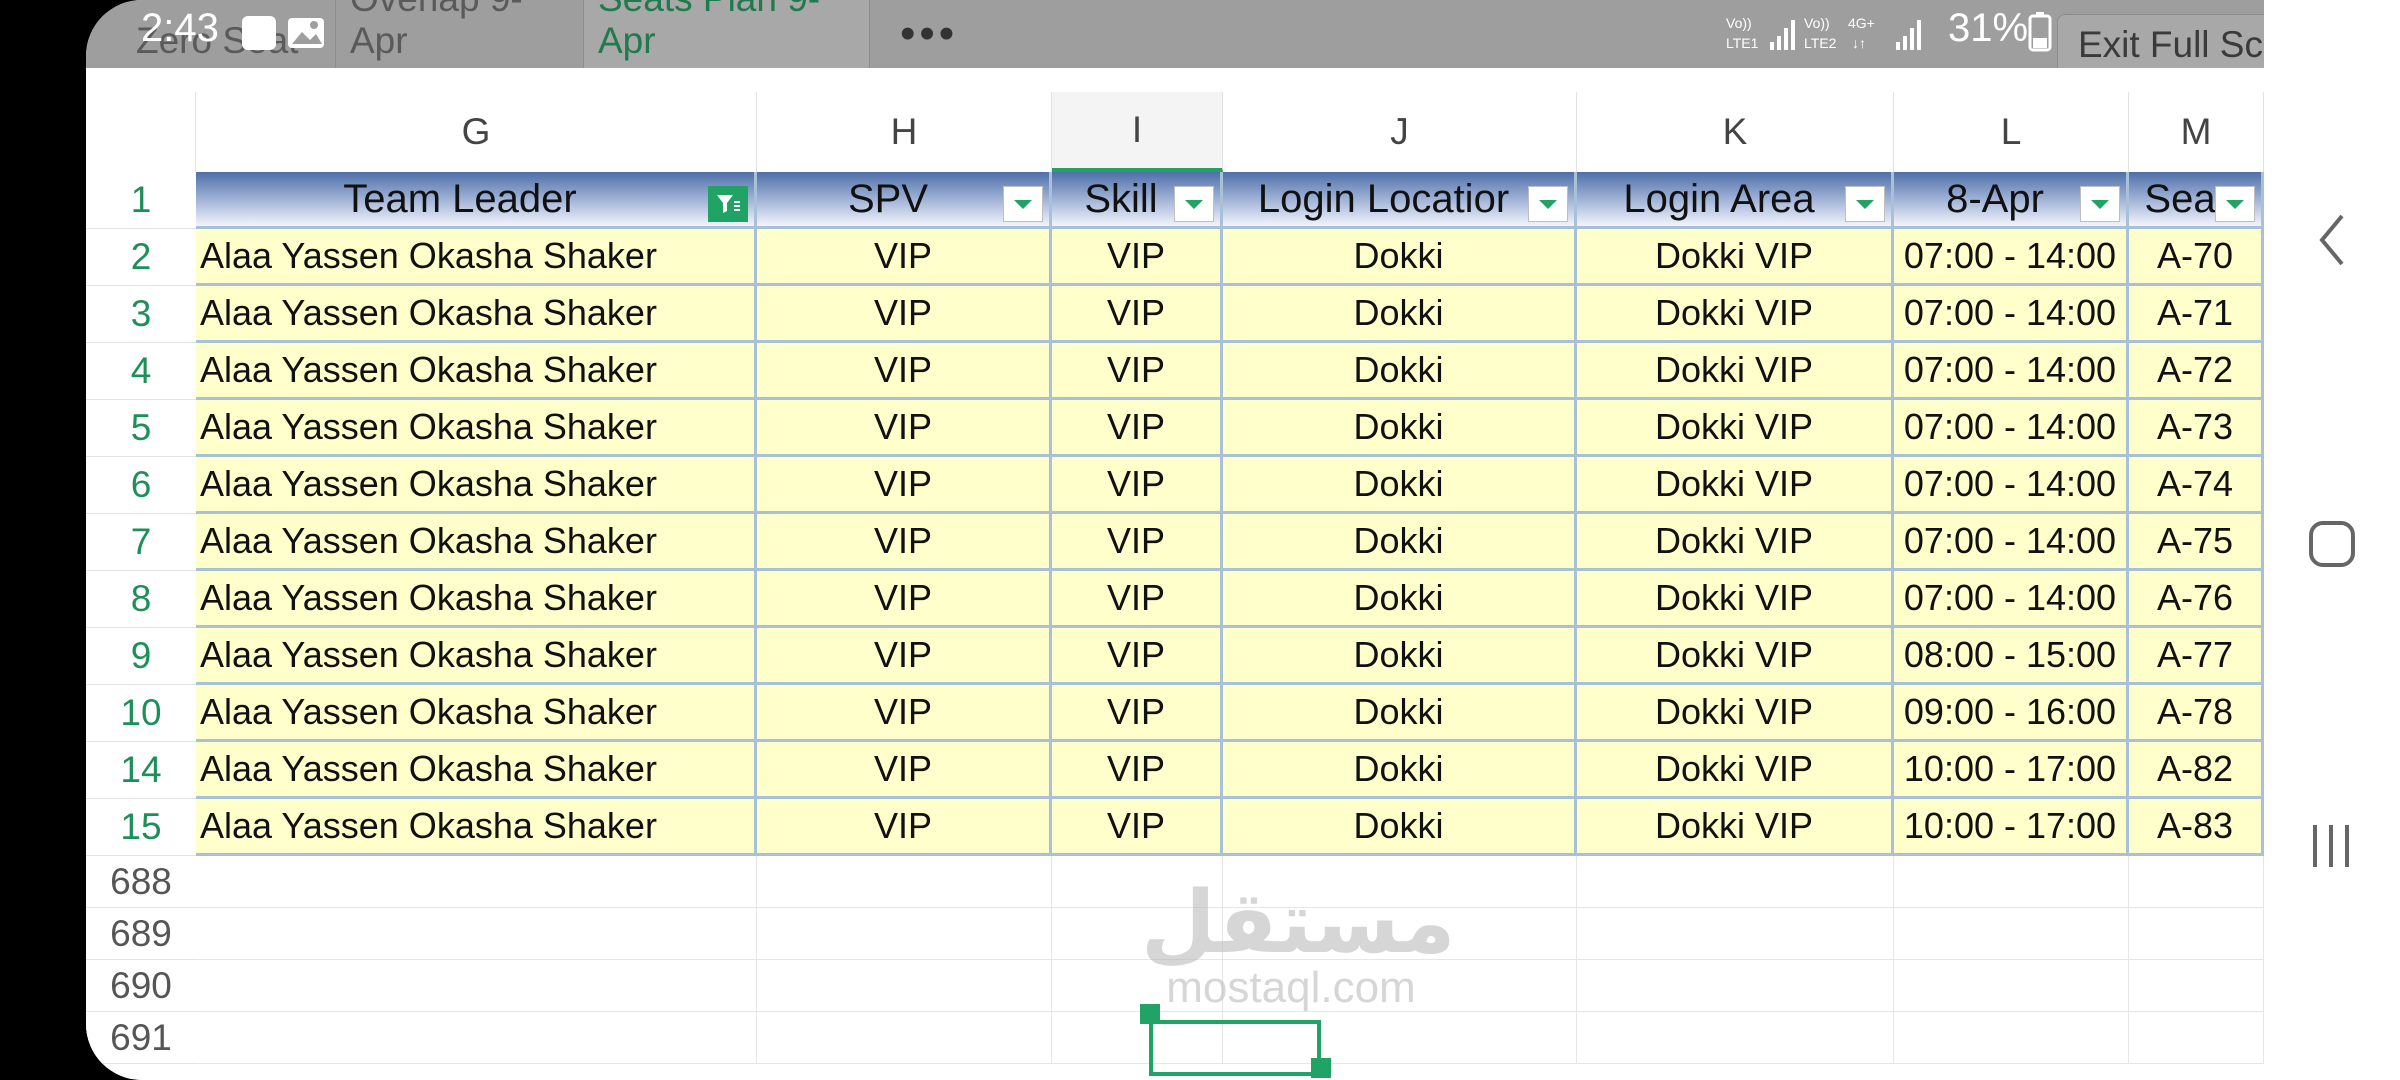  I want to click on row-header: 2, so click(141, 257).